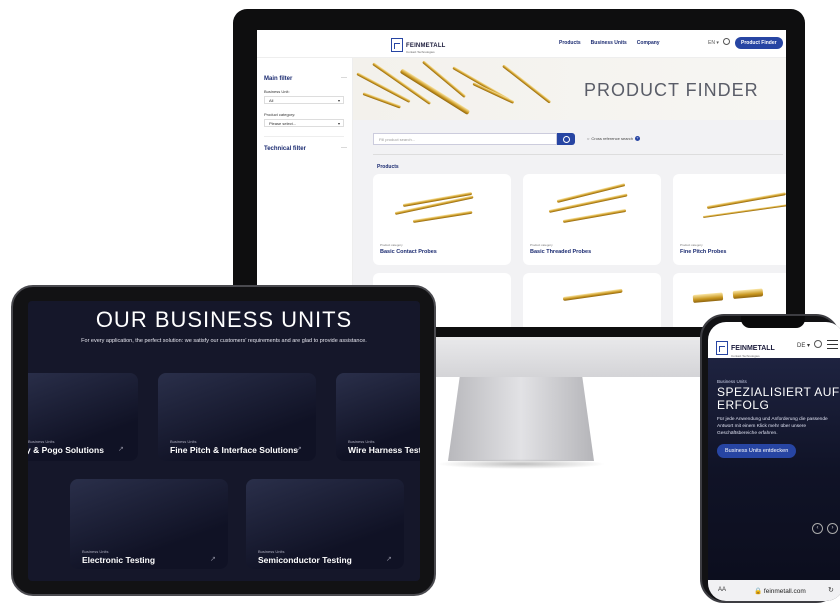  What do you see at coordinates (521, 464) in the screenshot?
I see `stand-shadow` at bounding box center [521, 464].